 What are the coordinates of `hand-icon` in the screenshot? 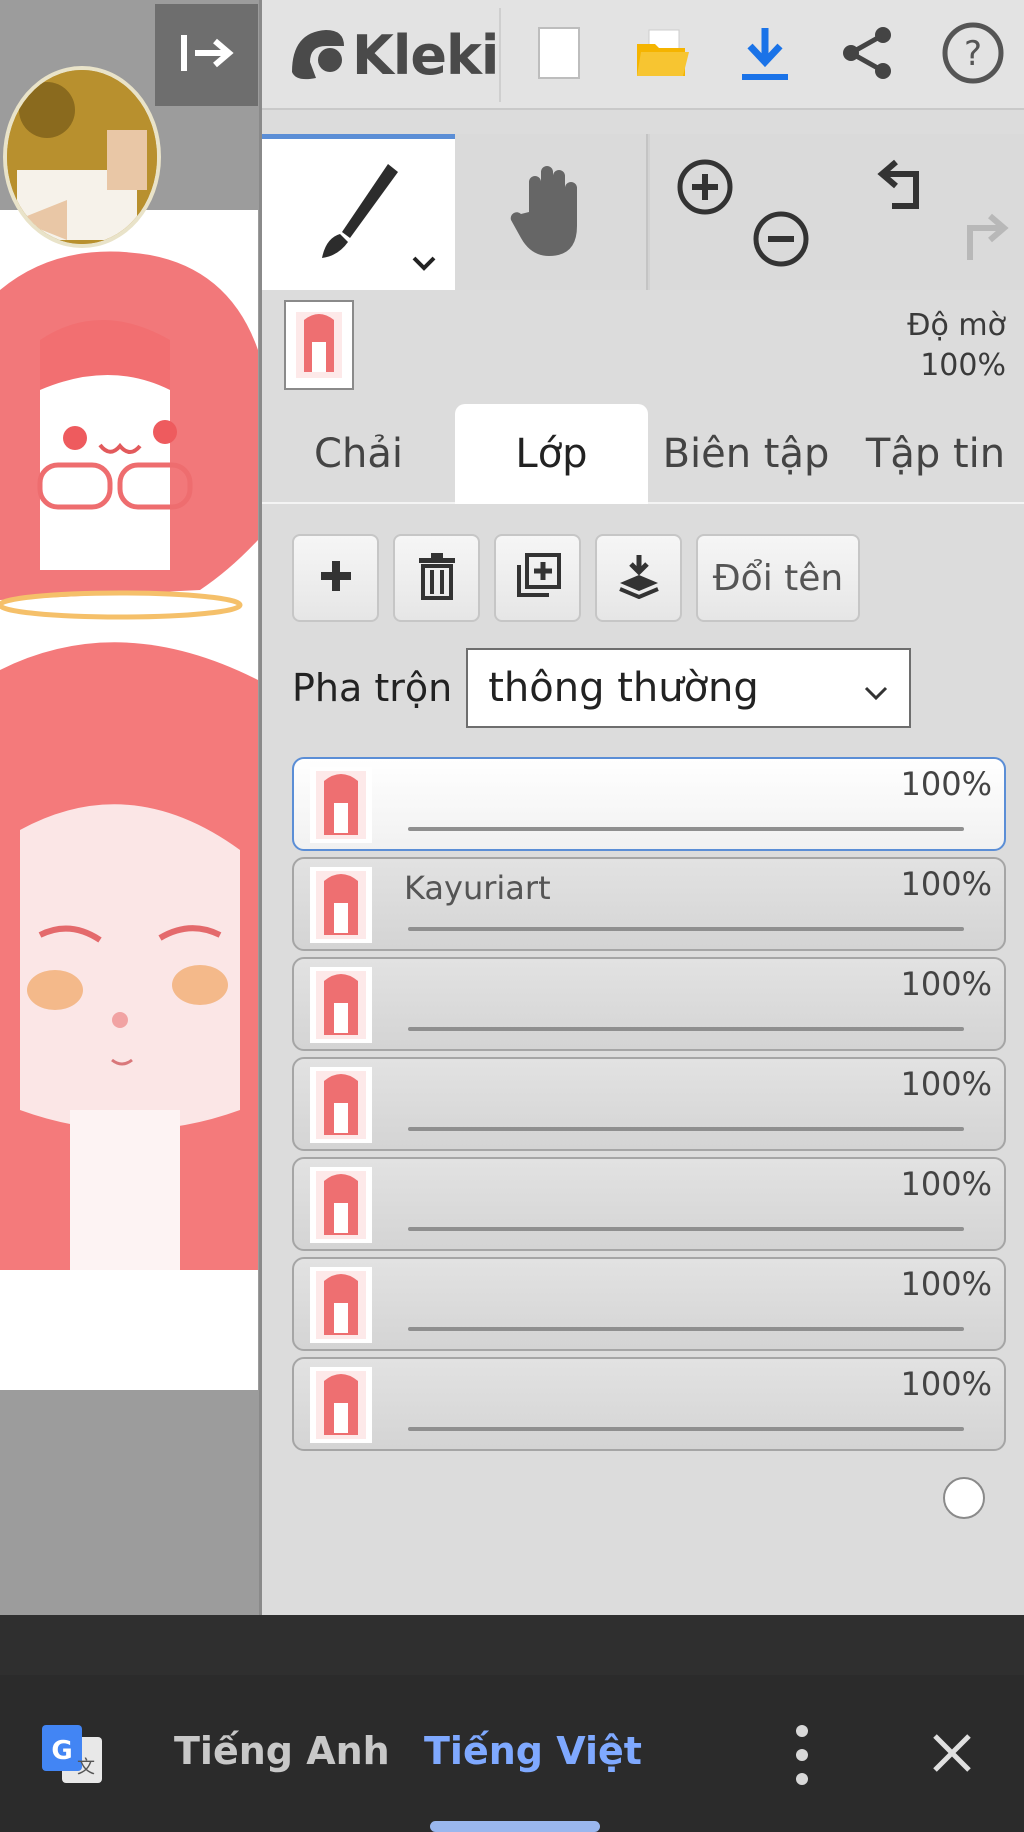 It's located at (551, 212).